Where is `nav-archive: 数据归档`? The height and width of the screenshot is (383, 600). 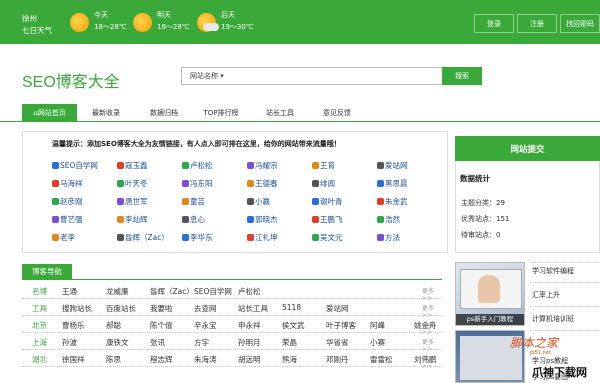 nav-archive: 数据归档 is located at coordinates (164, 112).